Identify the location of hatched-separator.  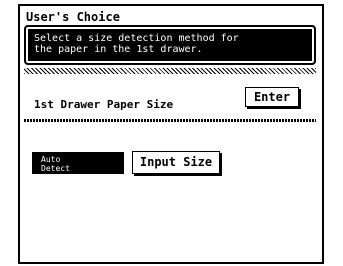
(170, 71).